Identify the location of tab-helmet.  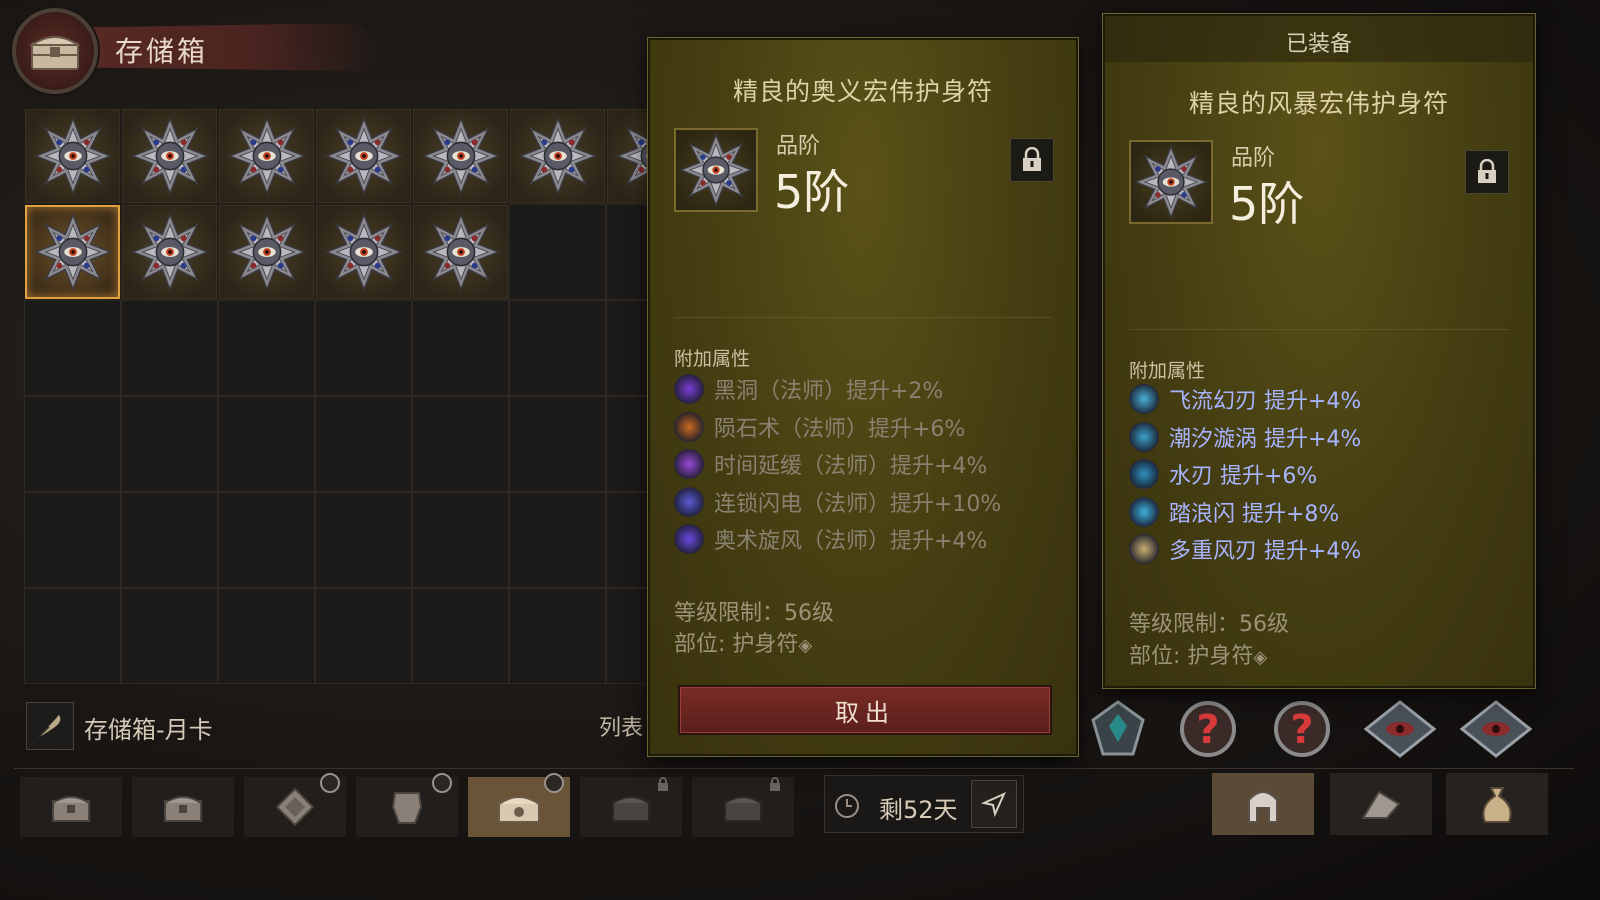
(1263, 804).